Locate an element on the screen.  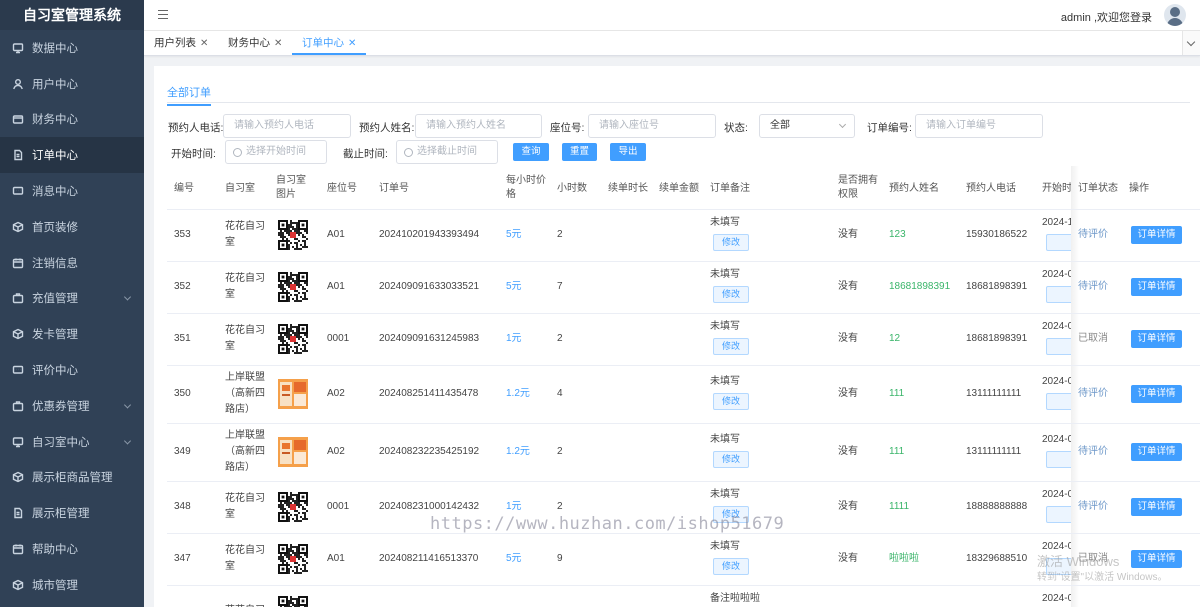
order-no-input: 请输入订单编号 is located at coordinates (979, 126).